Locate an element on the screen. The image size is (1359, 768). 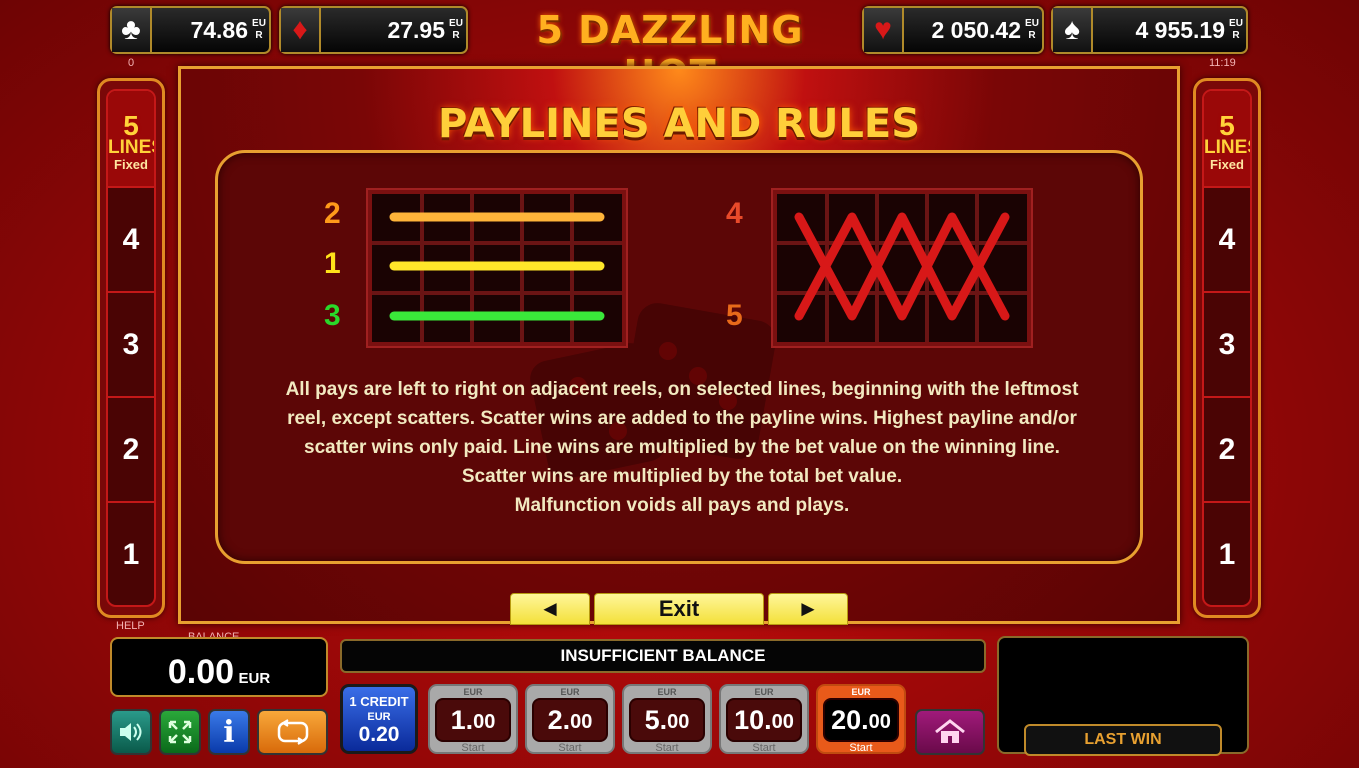
exit-button: Exit is located at coordinates (679, 609).